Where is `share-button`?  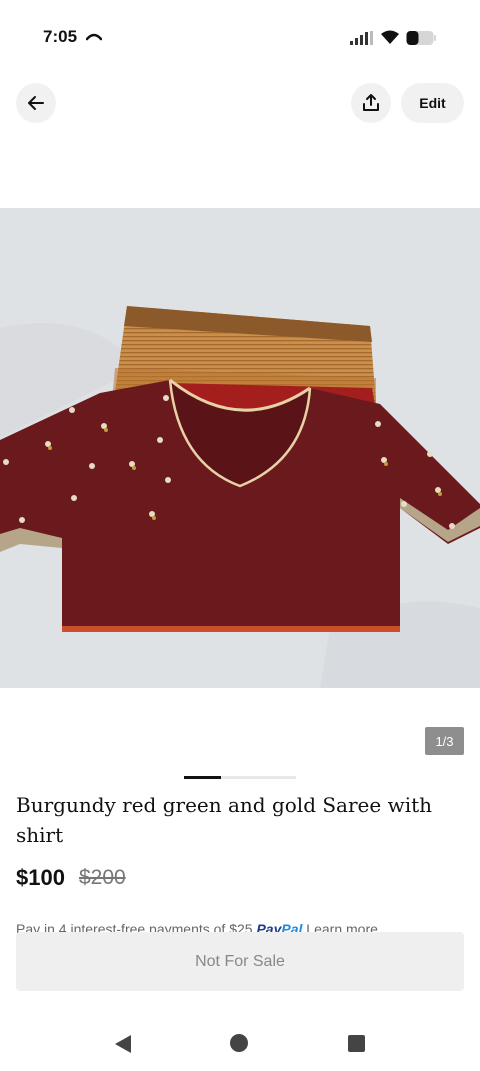
share-button is located at coordinates (371, 103).